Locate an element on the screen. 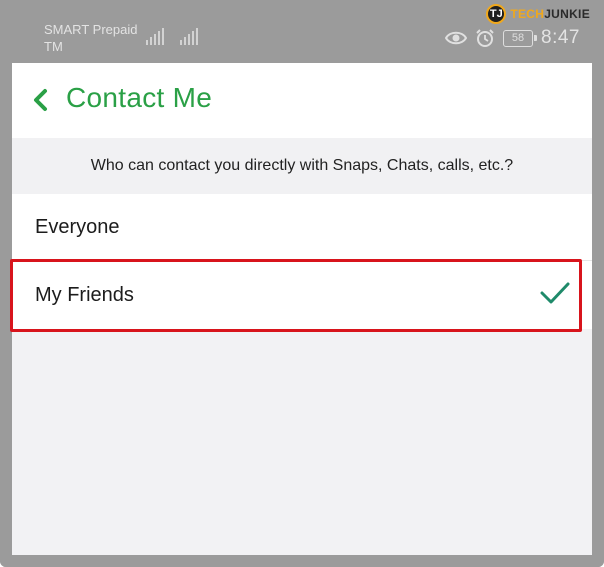 The width and height of the screenshot is (604, 567). watermark-badge: TJ is located at coordinates (496, 14).